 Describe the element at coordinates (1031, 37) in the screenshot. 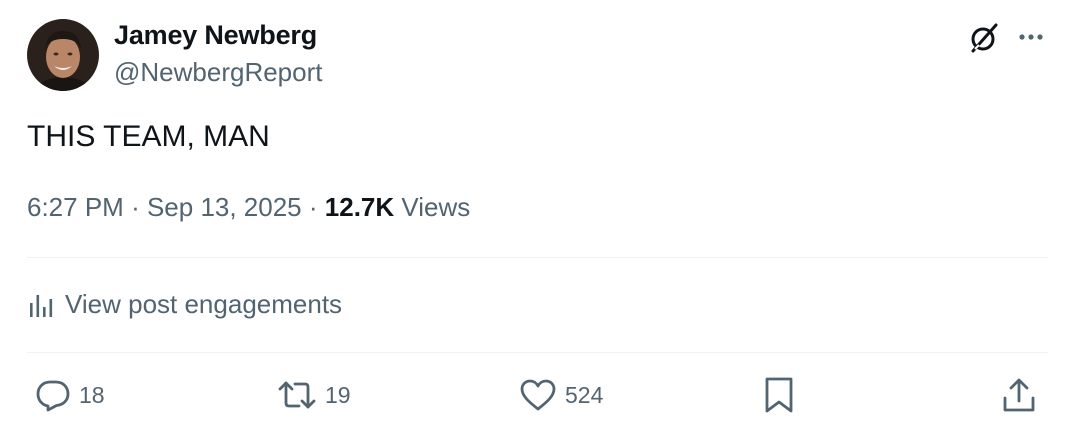

I see `more-icon` at that location.